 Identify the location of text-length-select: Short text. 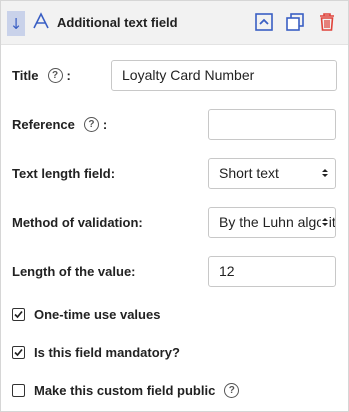
(272, 173).